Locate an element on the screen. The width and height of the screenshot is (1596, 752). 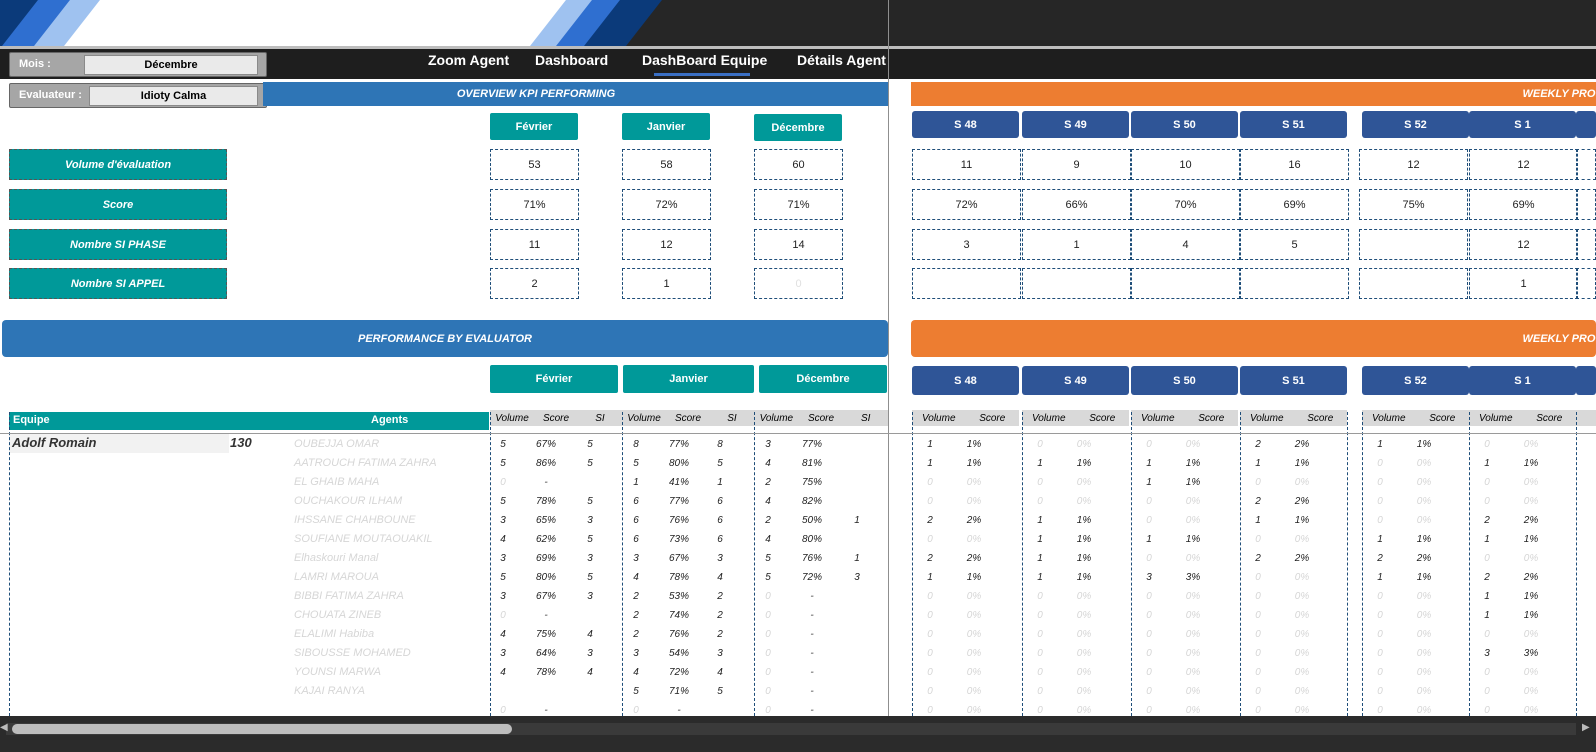
month-value-cell: 54% is located at coordinates (678, 653).